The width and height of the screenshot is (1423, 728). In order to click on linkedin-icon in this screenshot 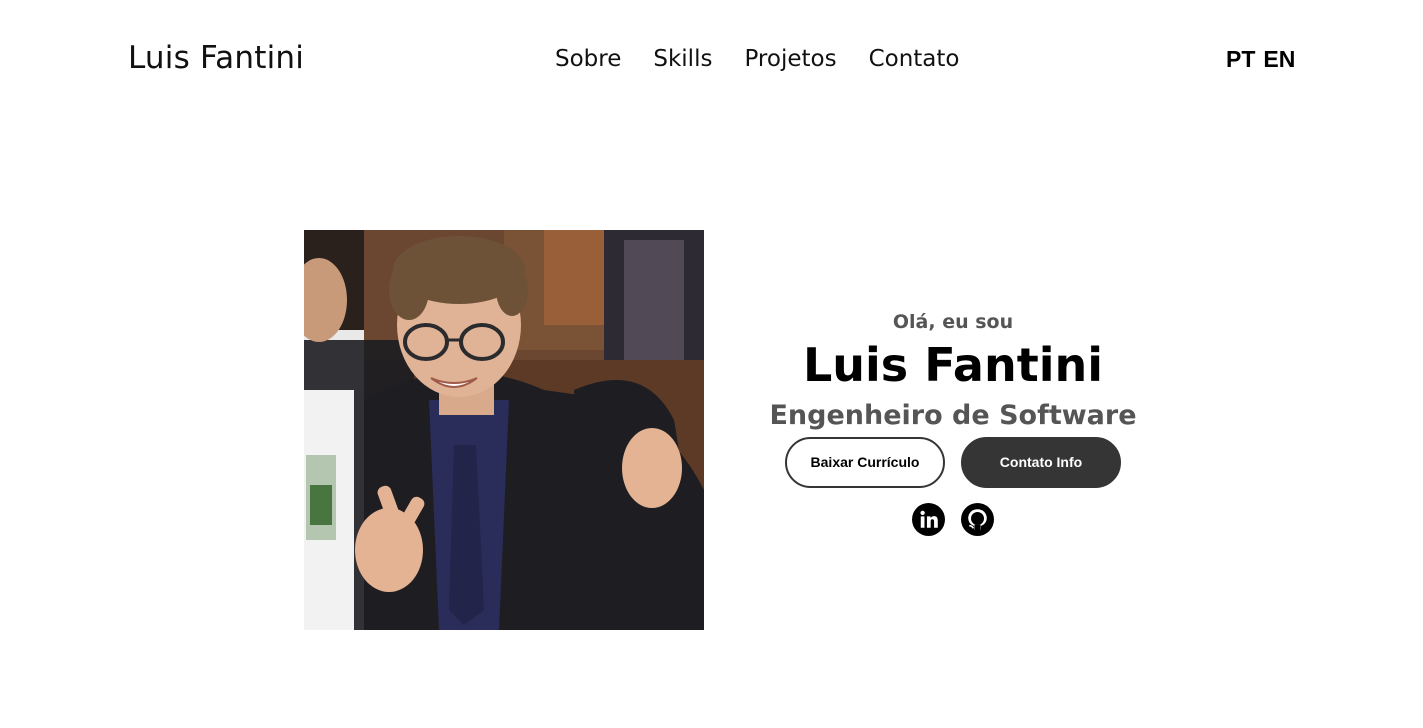, I will do `click(928, 519)`.